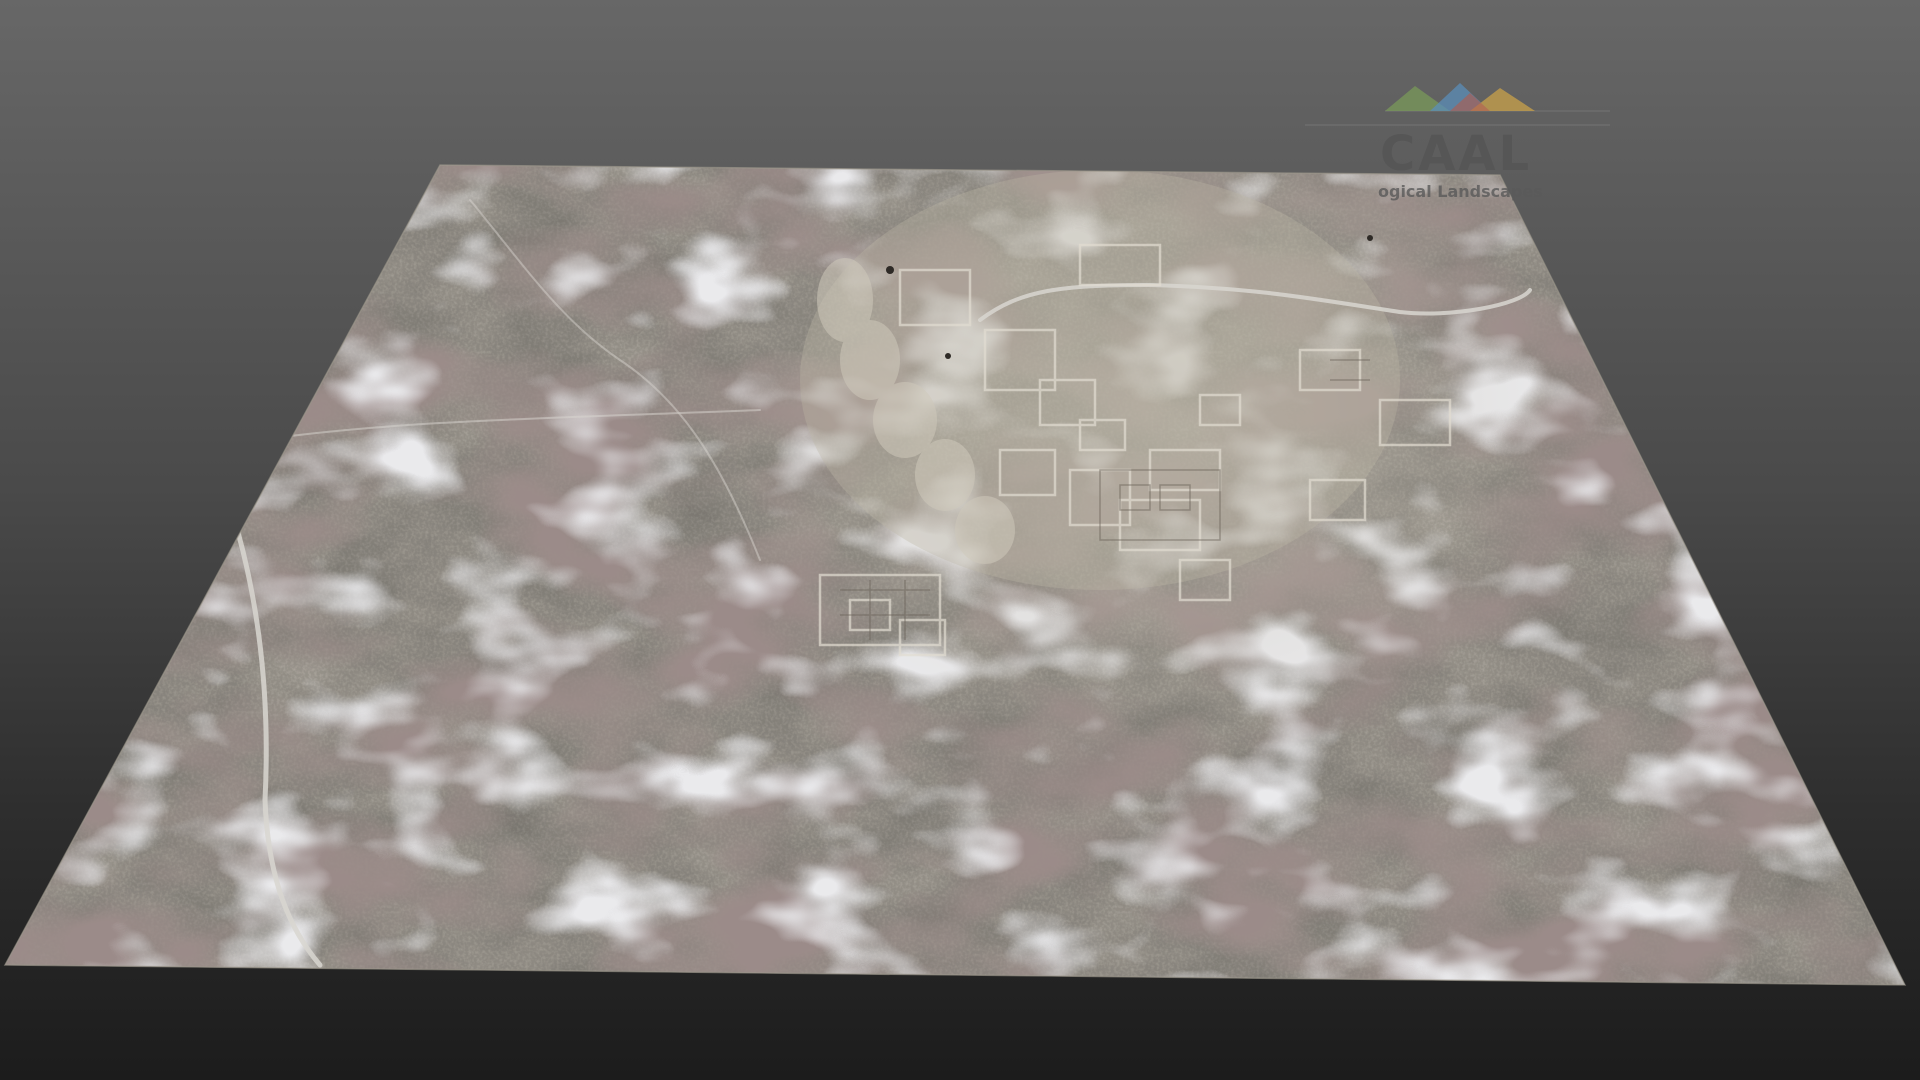 The image size is (1920, 1080). I want to click on caal-logo-watermark: CAAL ogical Landscapes, so click(1480, 143).